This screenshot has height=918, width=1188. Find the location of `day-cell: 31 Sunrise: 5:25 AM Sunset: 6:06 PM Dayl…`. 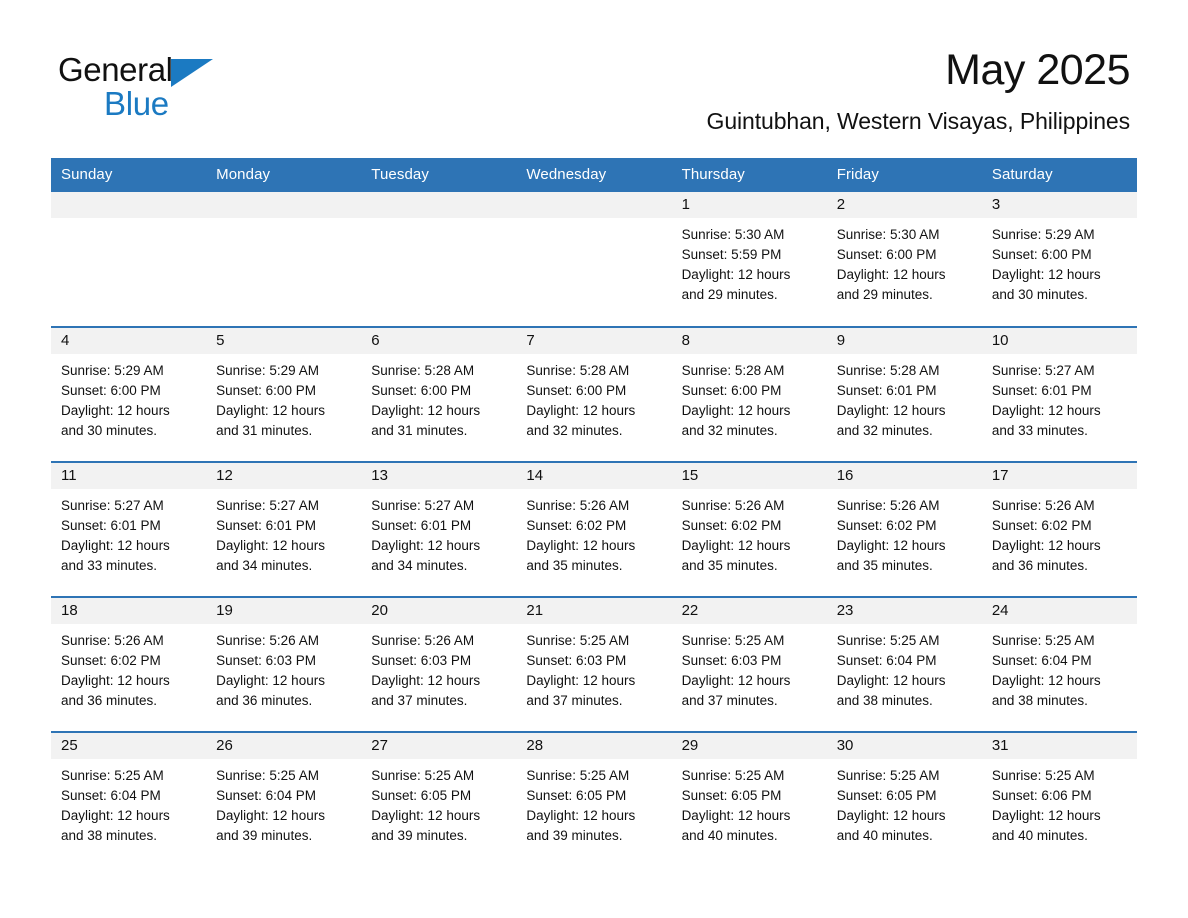

day-cell: 31 Sunrise: 5:25 AM Sunset: 6:06 PM Dayl… is located at coordinates (1059, 799).